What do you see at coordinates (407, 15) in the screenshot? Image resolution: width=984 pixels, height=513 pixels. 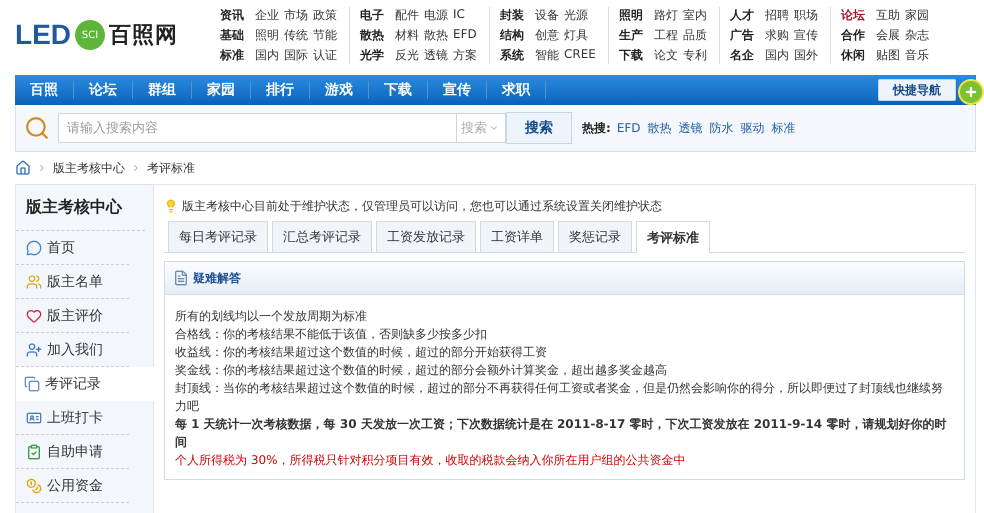 I see `header-link: 配件` at bounding box center [407, 15].